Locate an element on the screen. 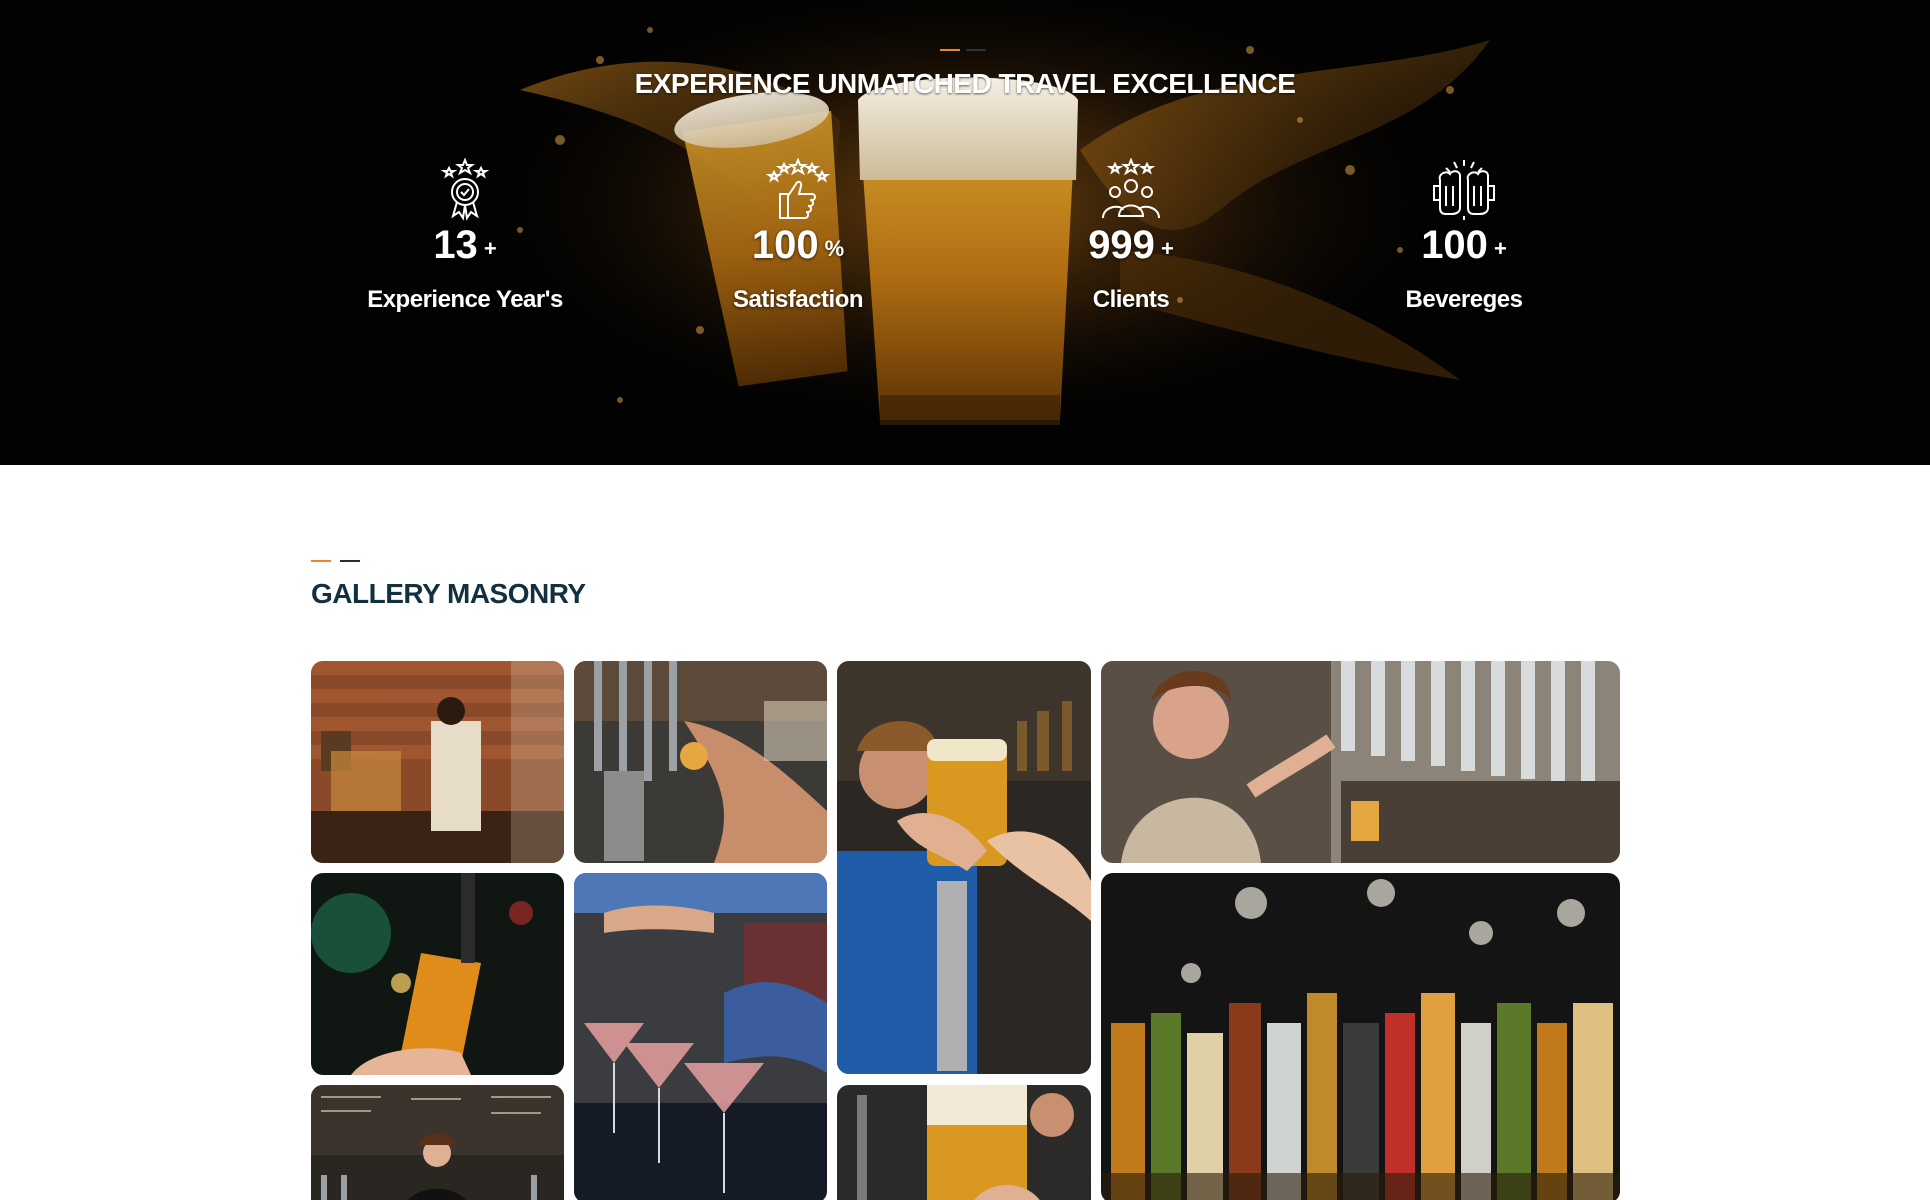 Image resolution: width=1930 pixels, height=1200 pixels. gallery-image-liquor-shelf is located at coordinates (1360, 1036).